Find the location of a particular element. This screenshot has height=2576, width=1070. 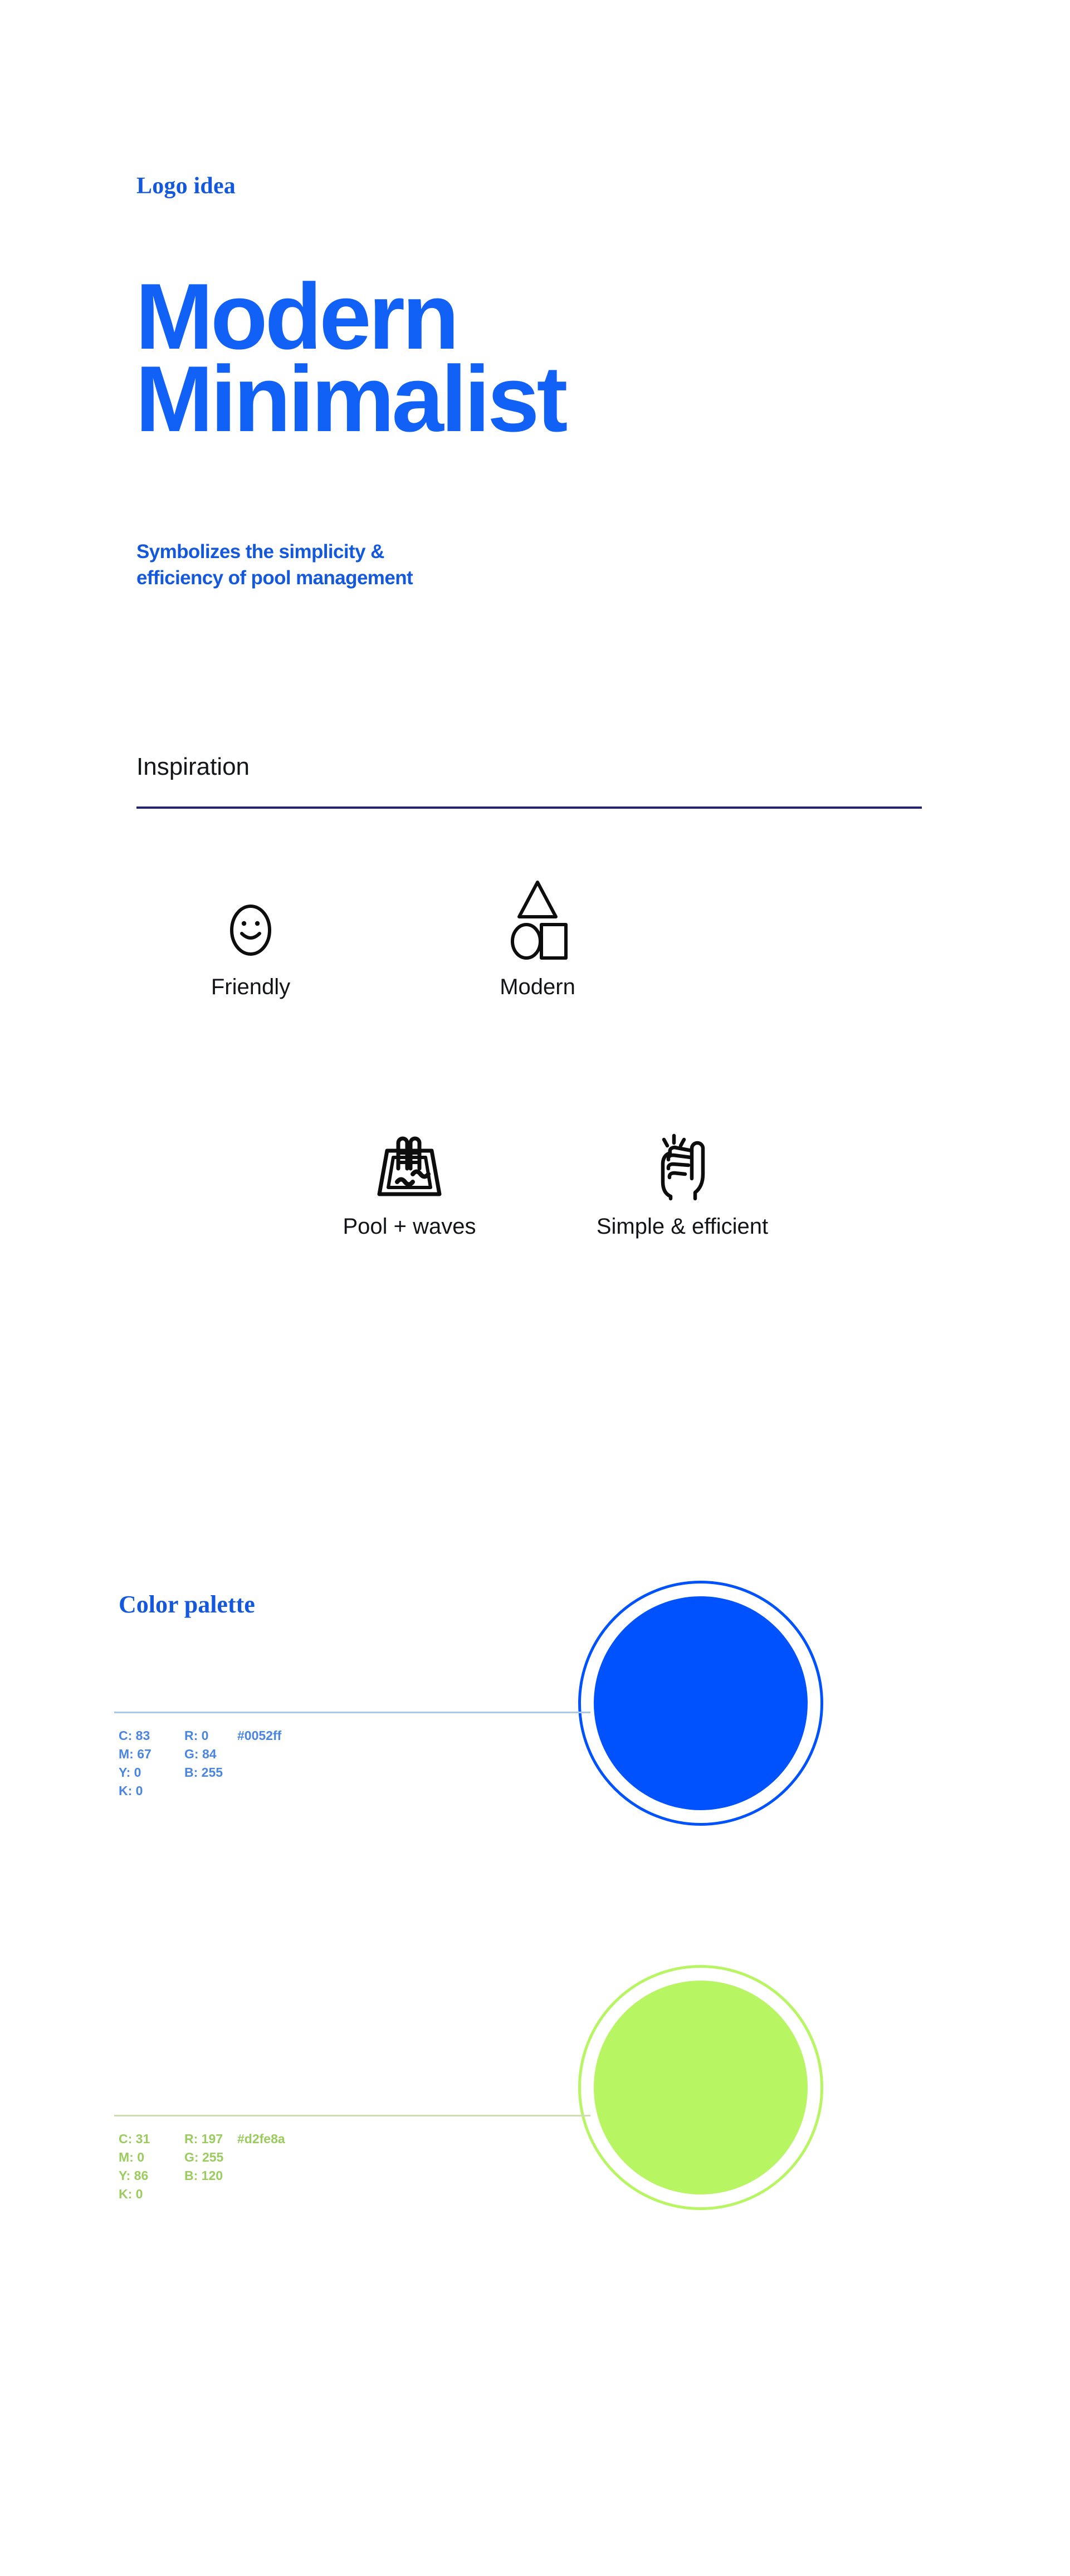

page-subtitle-line-2: efficiency of pool management is located at coordinates (274, 578).